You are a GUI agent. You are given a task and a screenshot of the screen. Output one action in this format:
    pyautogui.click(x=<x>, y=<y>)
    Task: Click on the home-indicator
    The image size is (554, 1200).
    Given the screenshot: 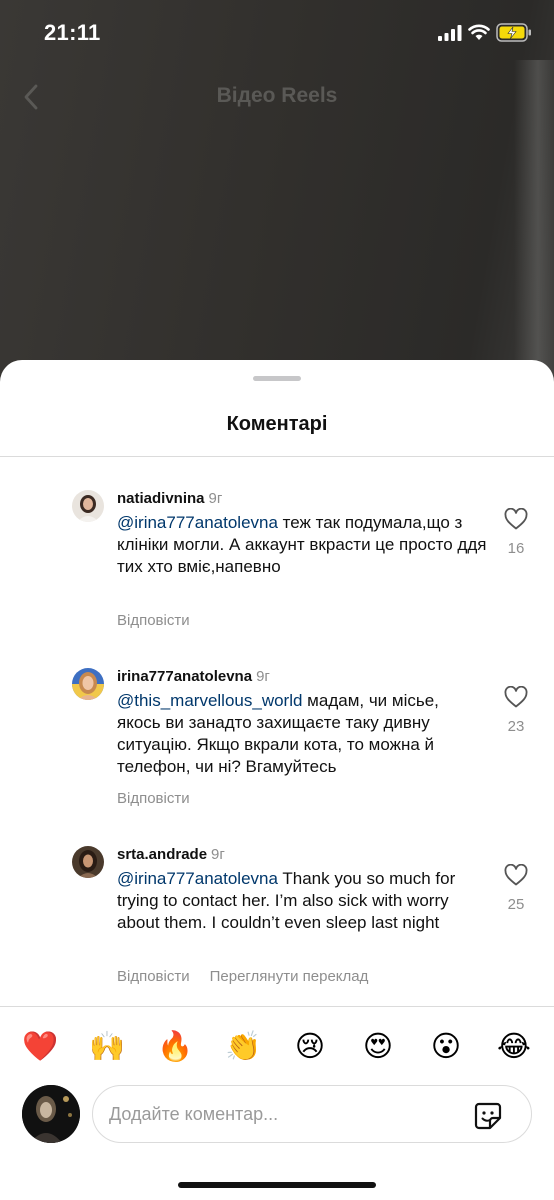 What is the action you would take?
    pyautogui.click(x=277, y=1185)
    